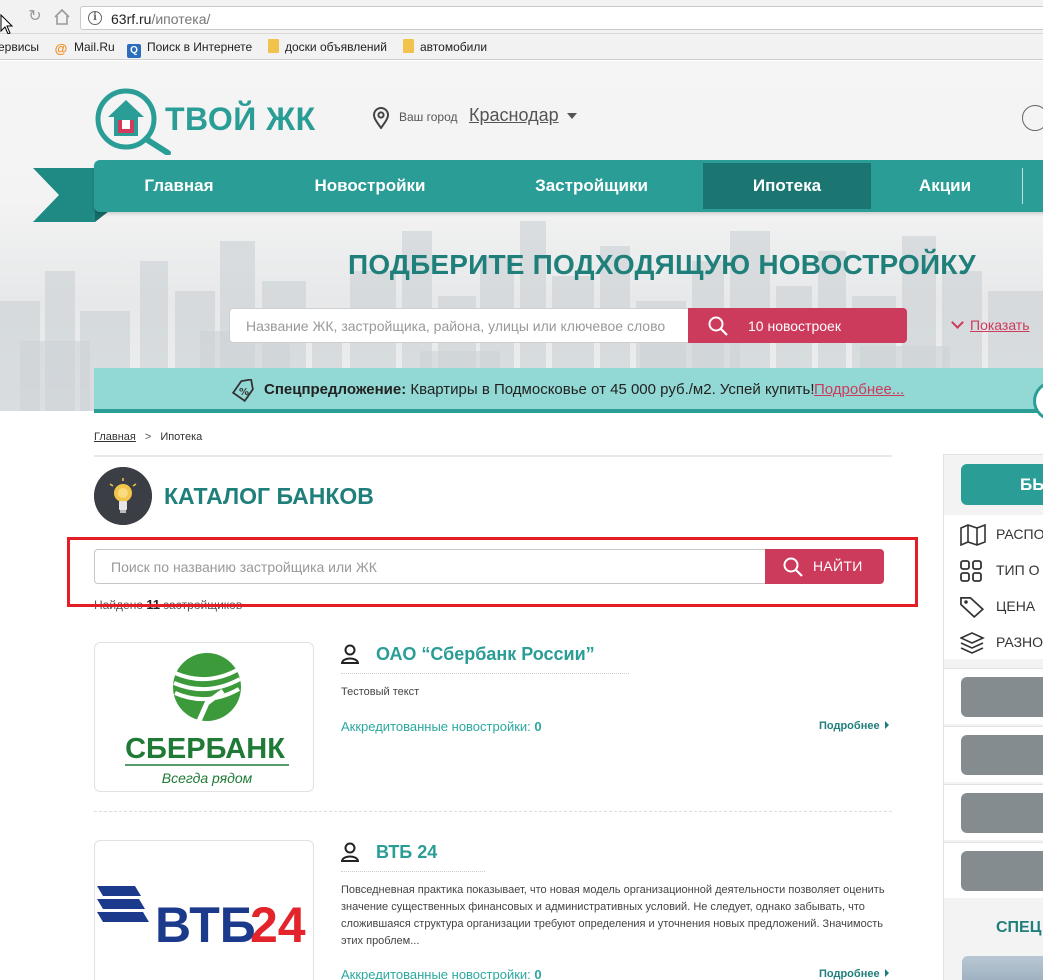 The image size is (1043, 980). What do you see at coordinates (115, 437) in the screenshot?
I see `breadcrumb-home-link: Главная` at bounding box center [115, 437].